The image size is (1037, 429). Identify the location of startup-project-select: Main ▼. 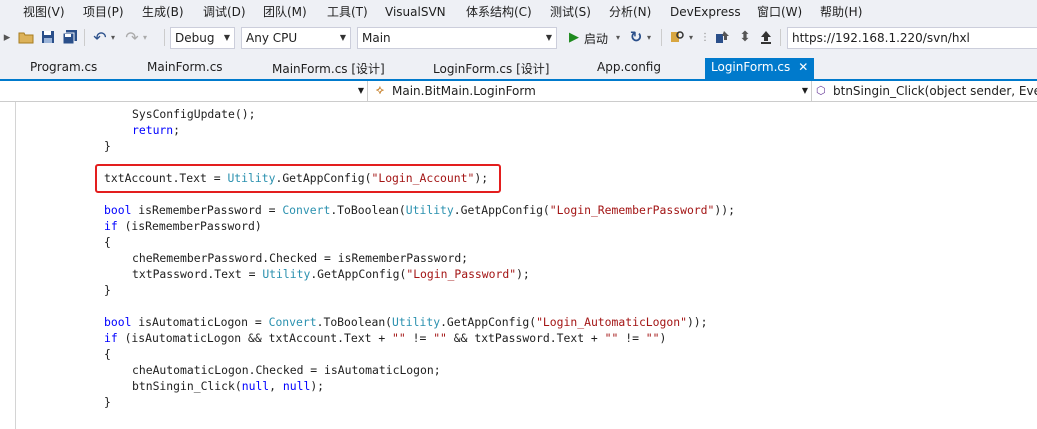
(457, 38).